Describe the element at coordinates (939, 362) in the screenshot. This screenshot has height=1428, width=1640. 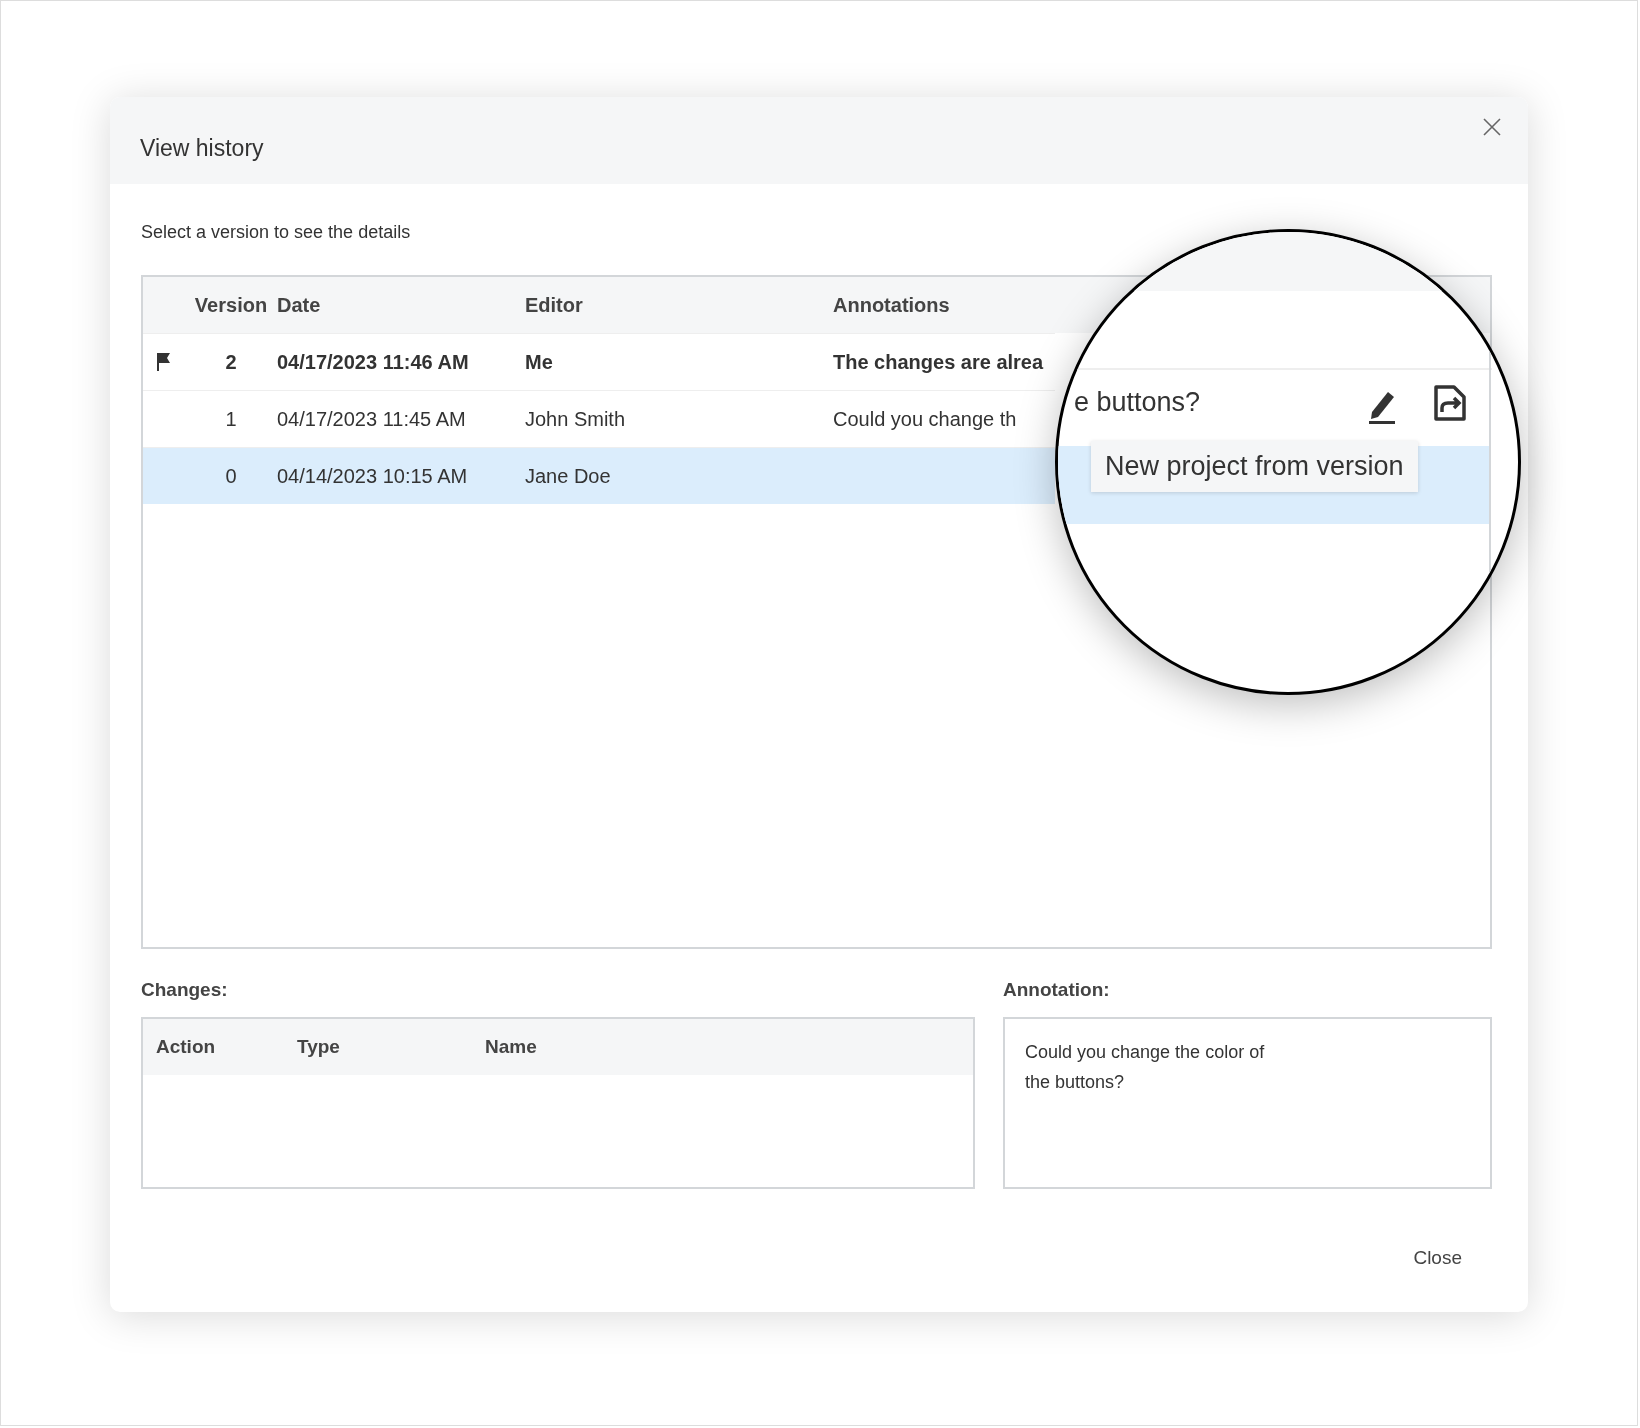
I see `annotation-cell-text: The changes are alrea` at that location.